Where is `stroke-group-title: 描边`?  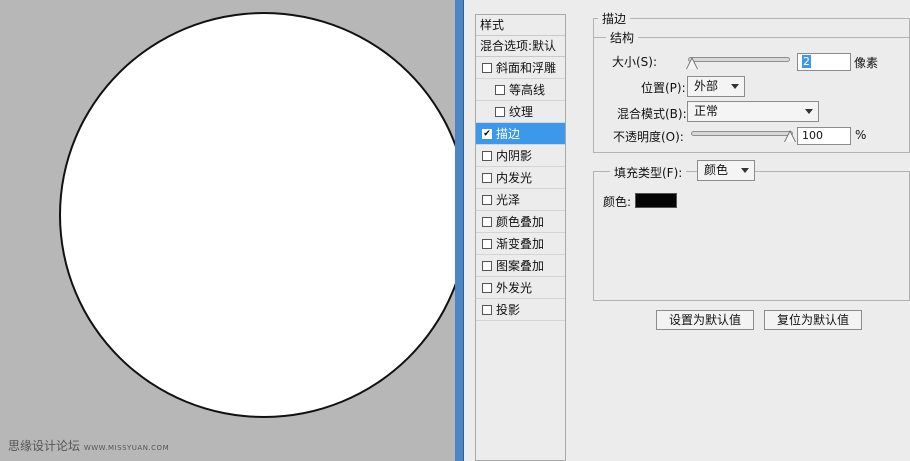
stroke-group-title: 描边 is located at coordinates (614, 18).